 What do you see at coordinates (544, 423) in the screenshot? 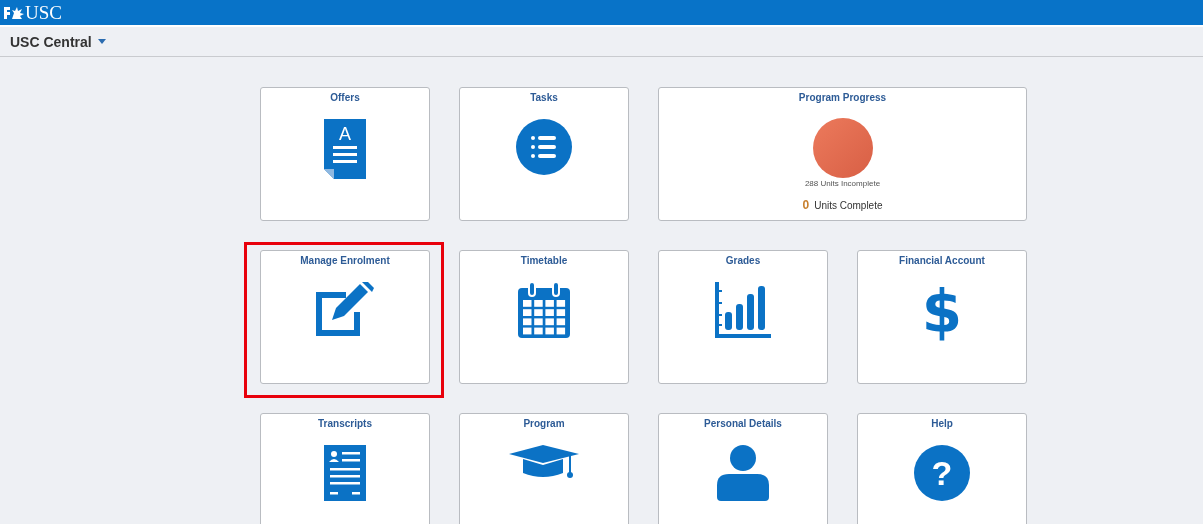
I see `tile-title: Program` at bounding box center [544, 423].